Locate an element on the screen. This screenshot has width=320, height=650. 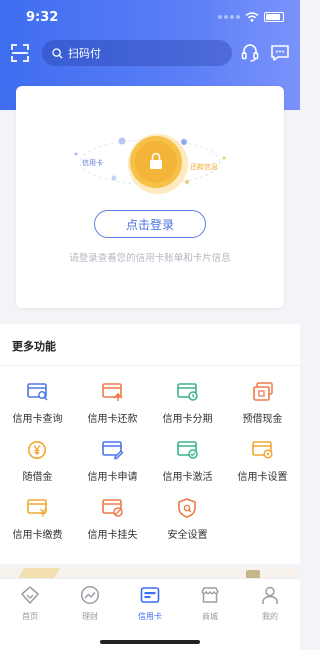
wifi-icon is located at coordinates (252, 17).